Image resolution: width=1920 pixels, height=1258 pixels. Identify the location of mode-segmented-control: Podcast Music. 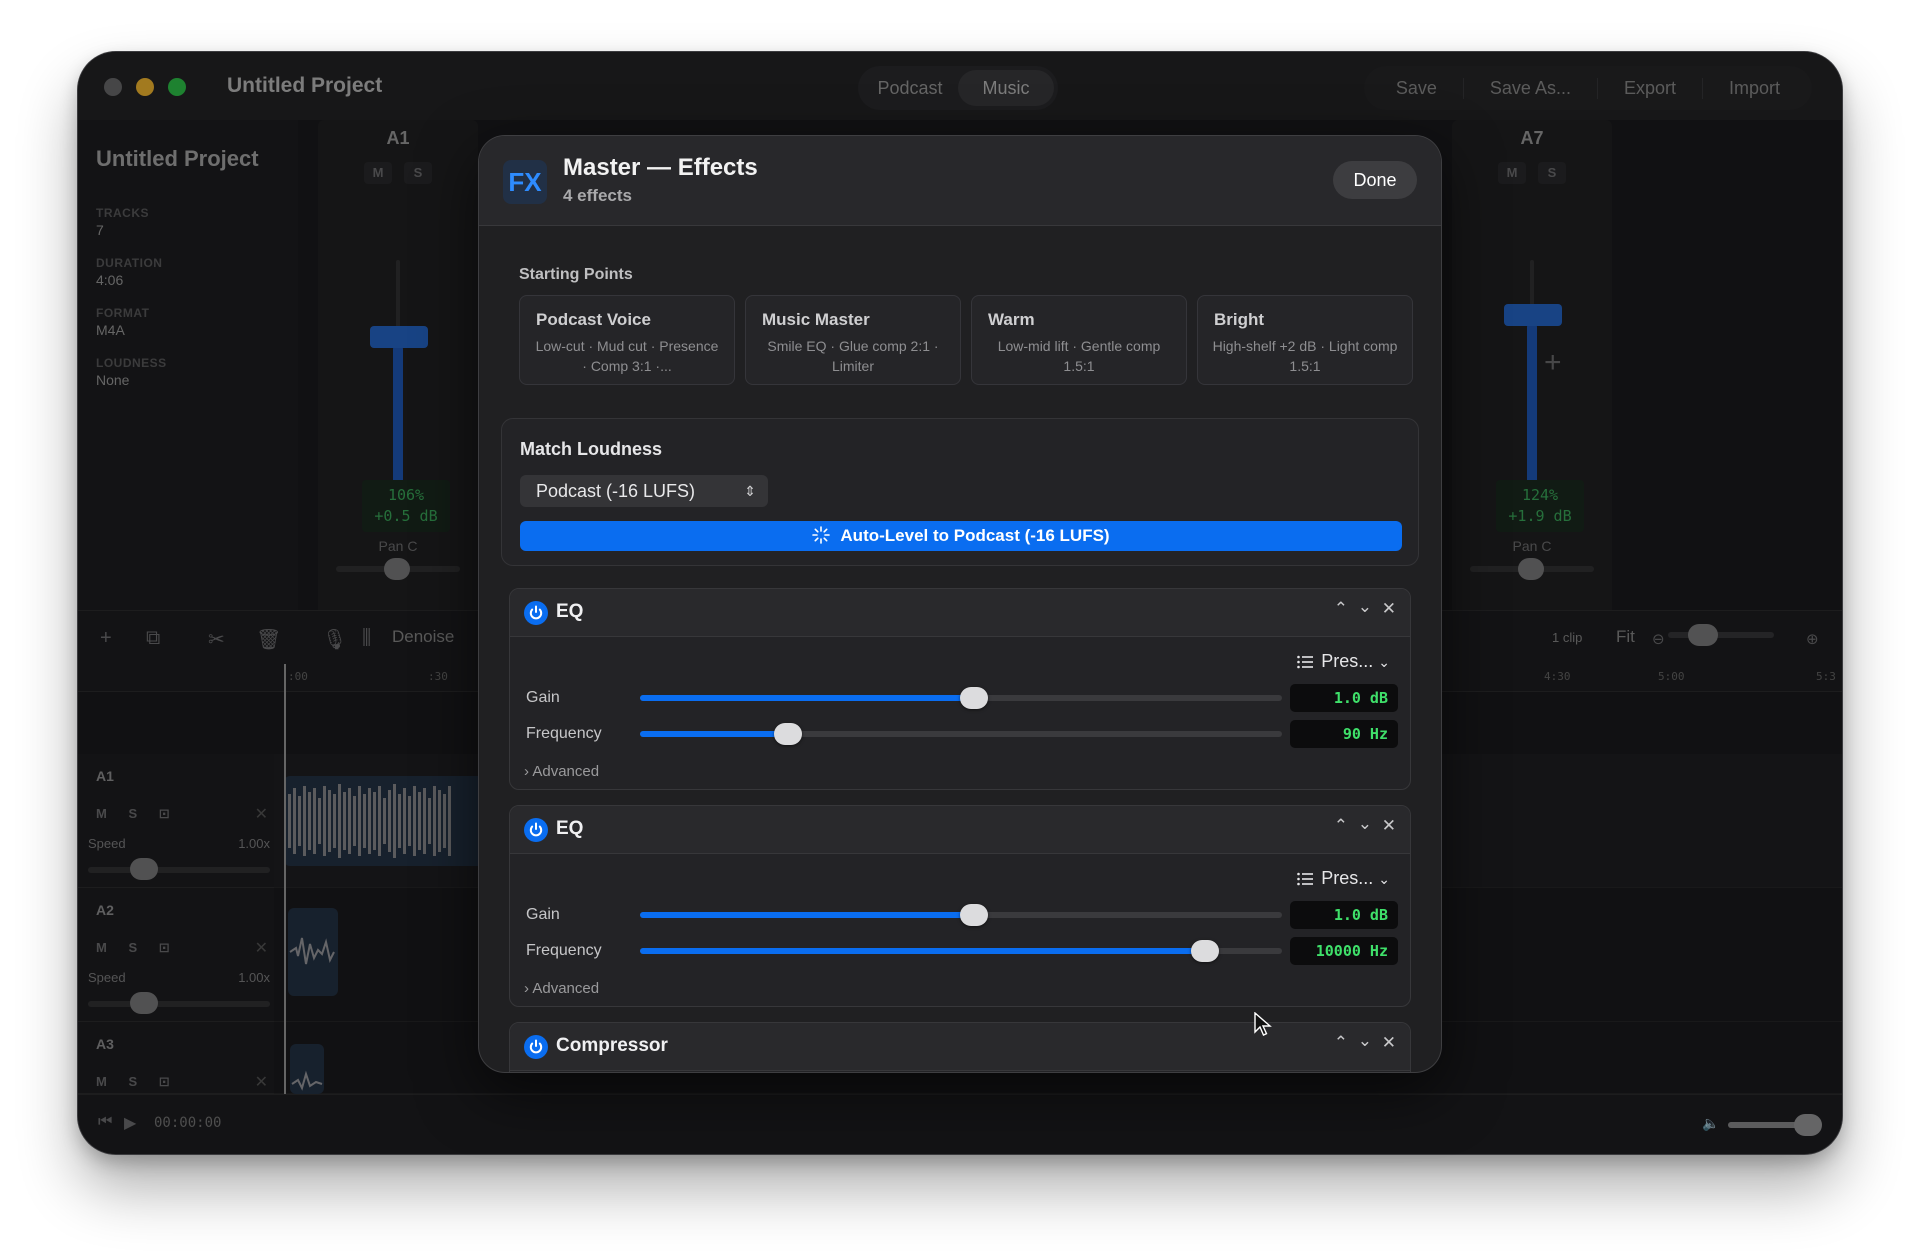
(958, 88).